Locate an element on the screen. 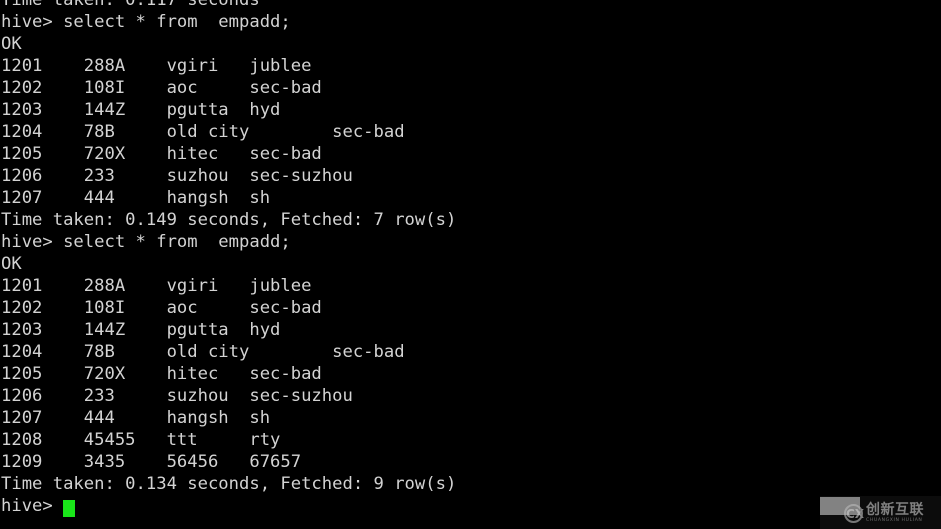 This screenshot has width=941, height=529. row-1207-b: 1207 444 hangsh sh is located at coordinates (136, 418).